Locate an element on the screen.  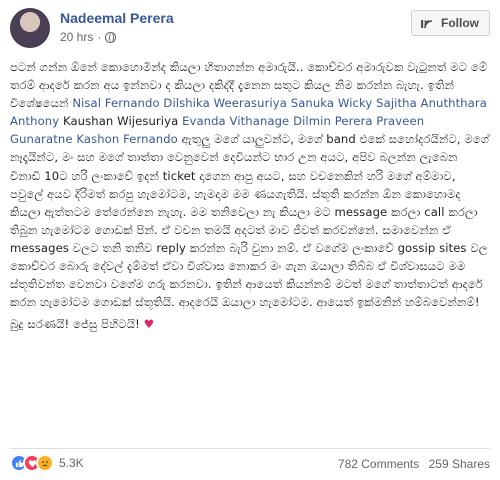
post-header: Nadeemal Perera 20 hrs · Follow is located at coordinates (250, 28).